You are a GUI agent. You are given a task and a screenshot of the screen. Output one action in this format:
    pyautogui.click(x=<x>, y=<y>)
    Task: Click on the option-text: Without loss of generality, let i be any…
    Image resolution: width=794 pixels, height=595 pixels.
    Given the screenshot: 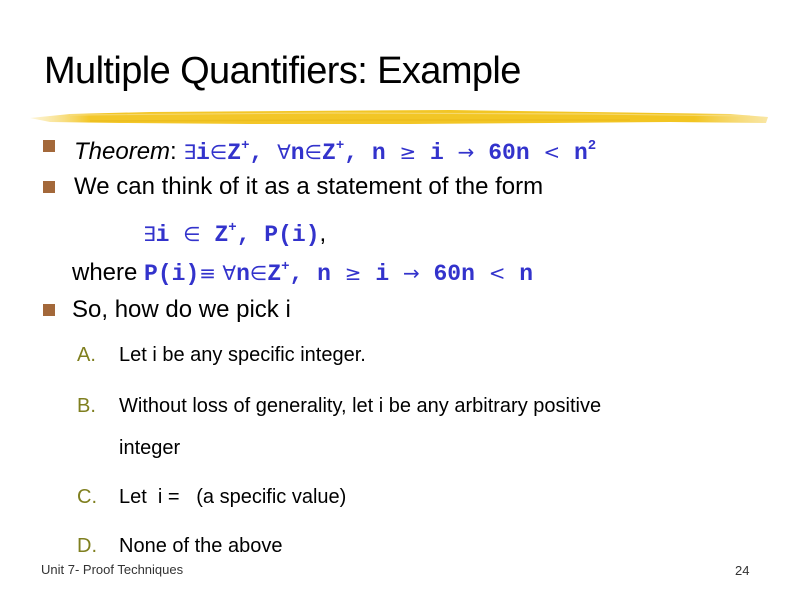 What is the action you would take?
    pyautogui.click(x=360, y=406)
    